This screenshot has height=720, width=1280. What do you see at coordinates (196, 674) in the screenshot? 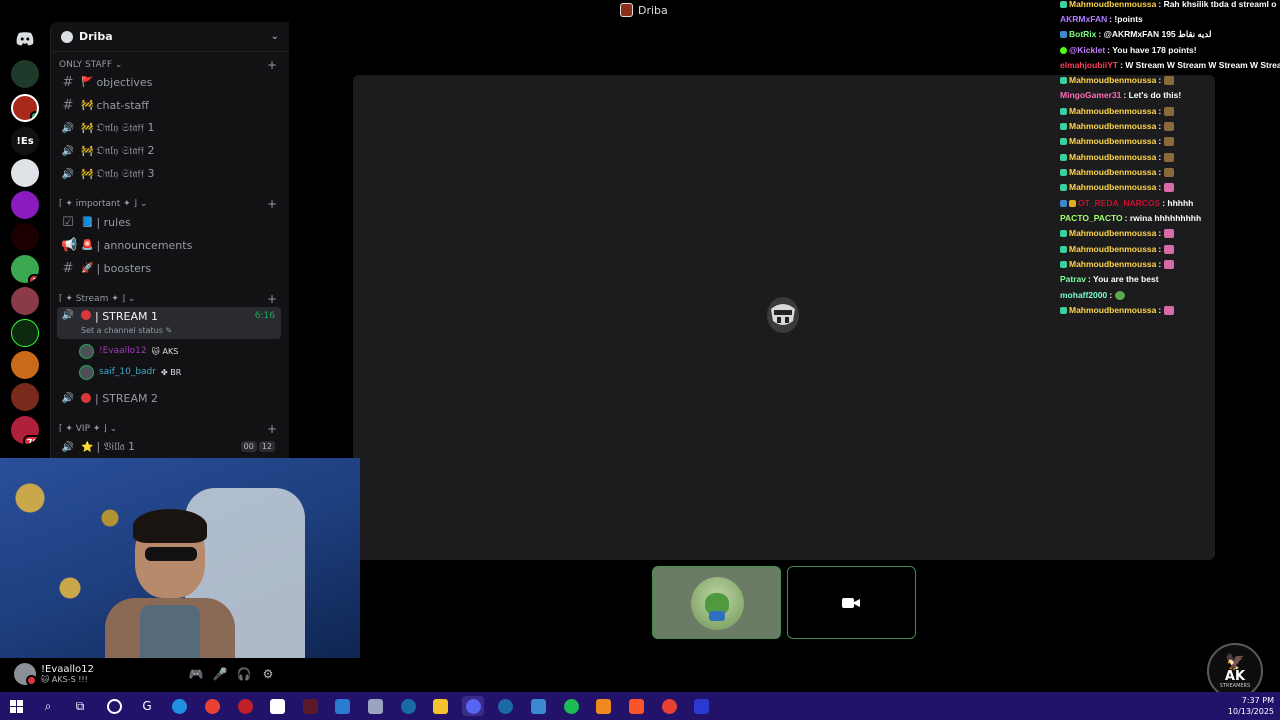
I see `gamepad-icon: 🎮` at bounding box center [196, 674].